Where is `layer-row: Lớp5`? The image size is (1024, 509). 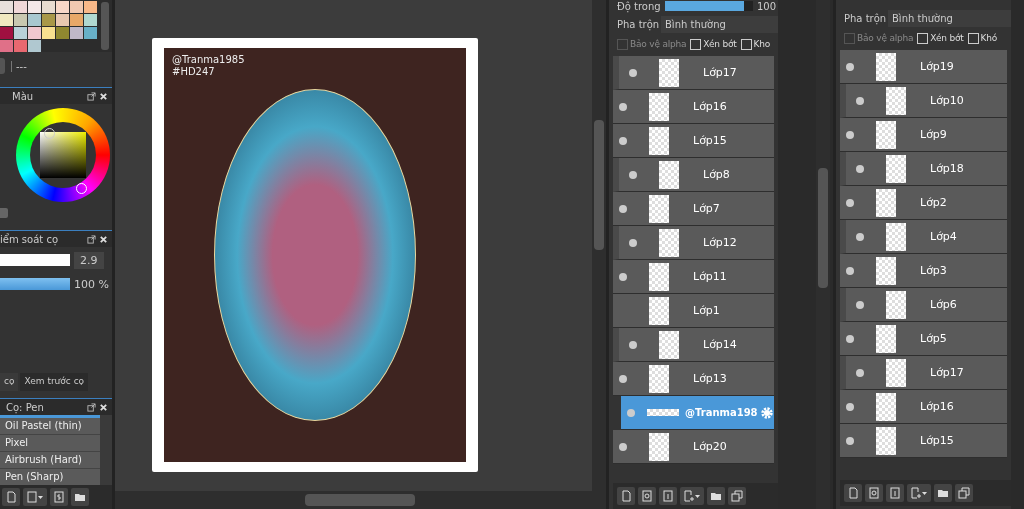
layer-row: Lớp5 is located at coordinates (923, 339).